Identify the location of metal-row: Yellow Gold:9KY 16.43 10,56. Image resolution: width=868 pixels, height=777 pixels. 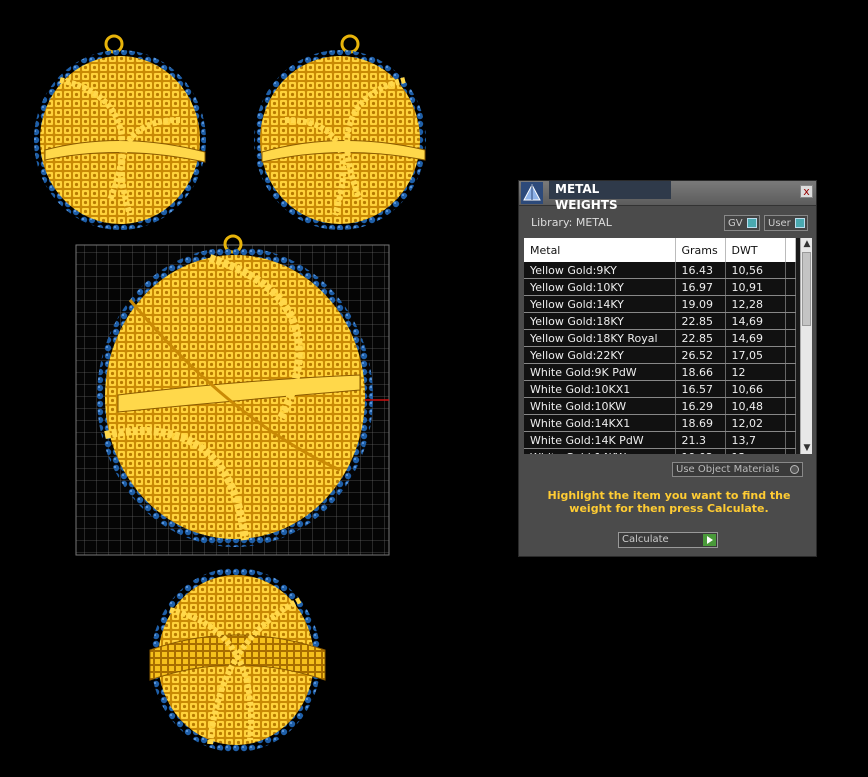
(660, 270).